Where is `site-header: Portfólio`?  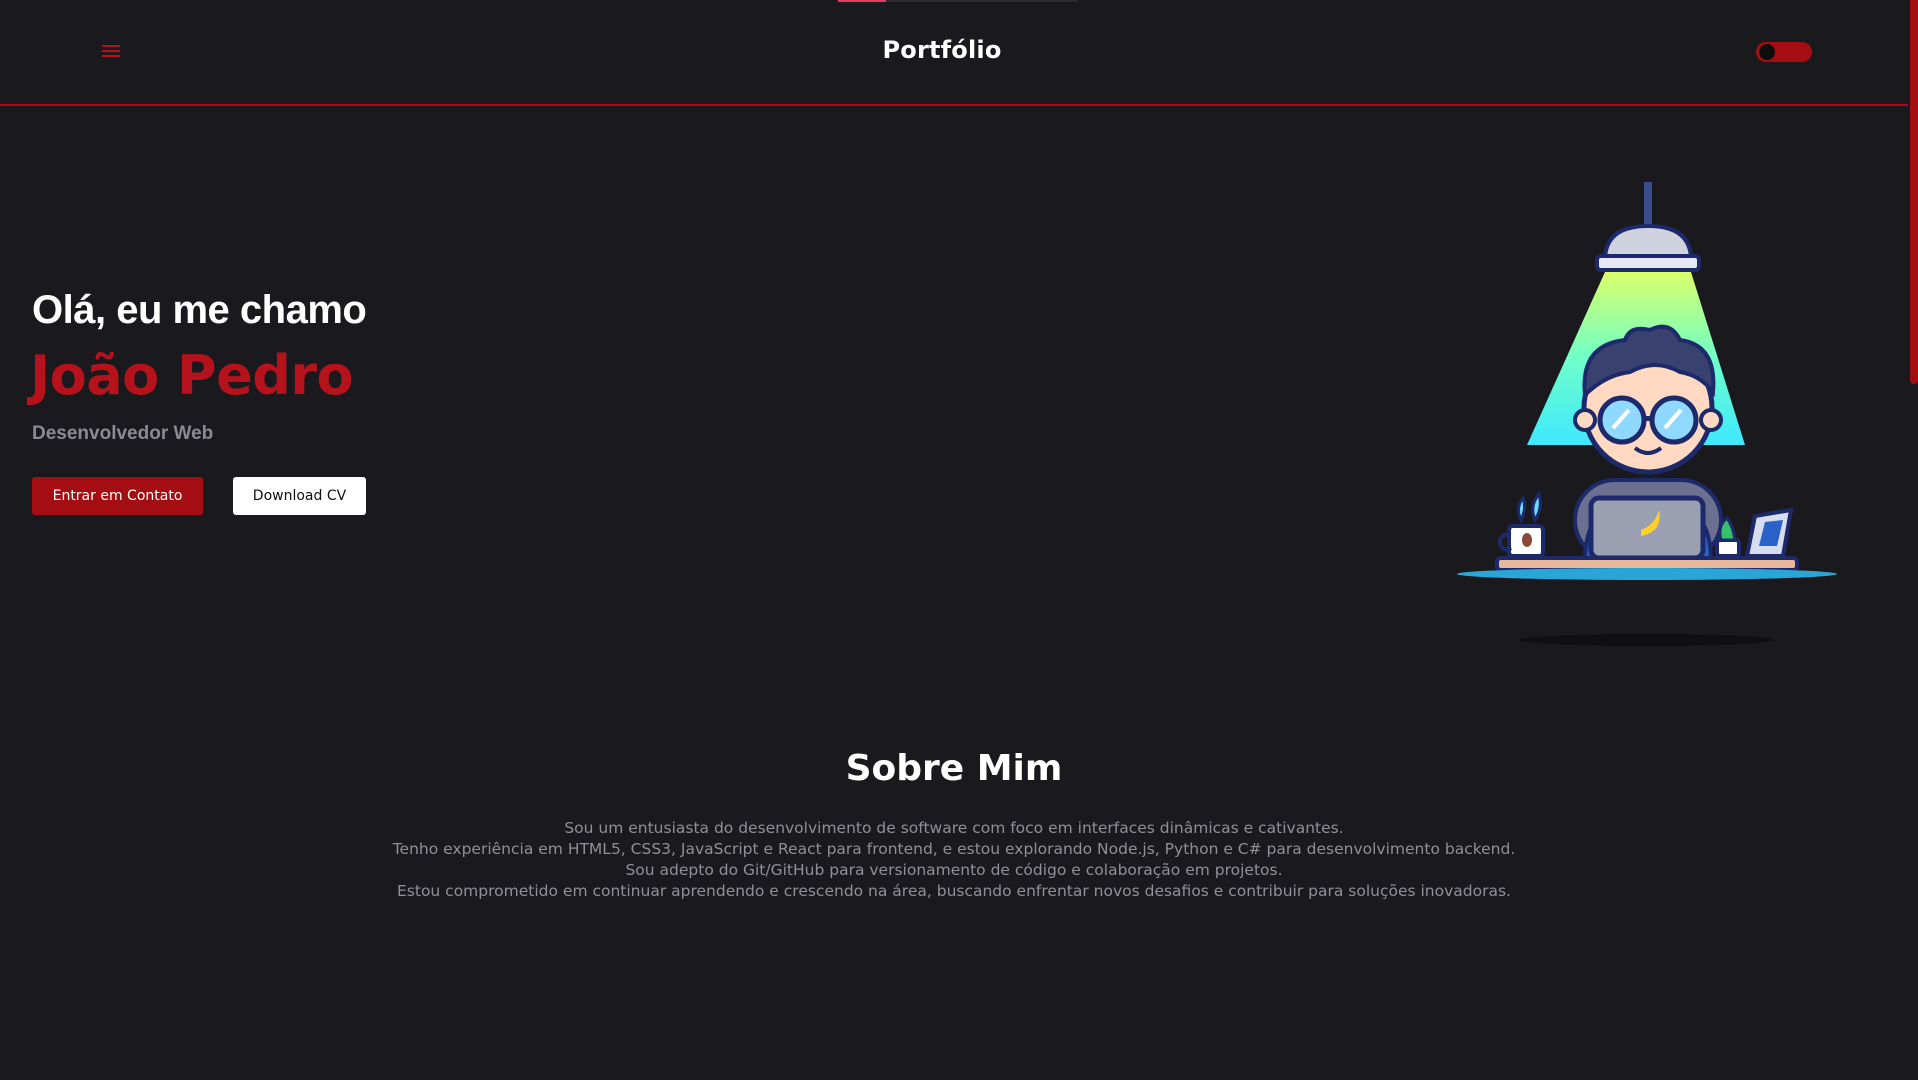
site-header: Portfólio is located at coordinates (954, 53).